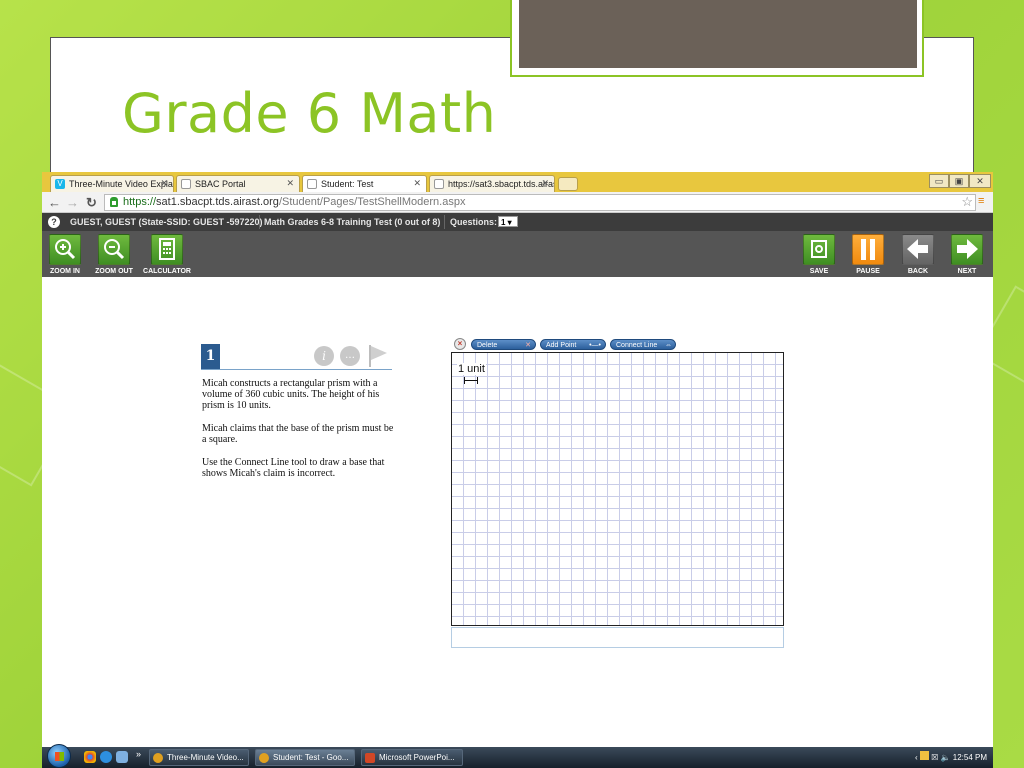 This screenshot has width=1024, height=768. I want to click on slide-title: Grade 6 Math, so click(309, 113).